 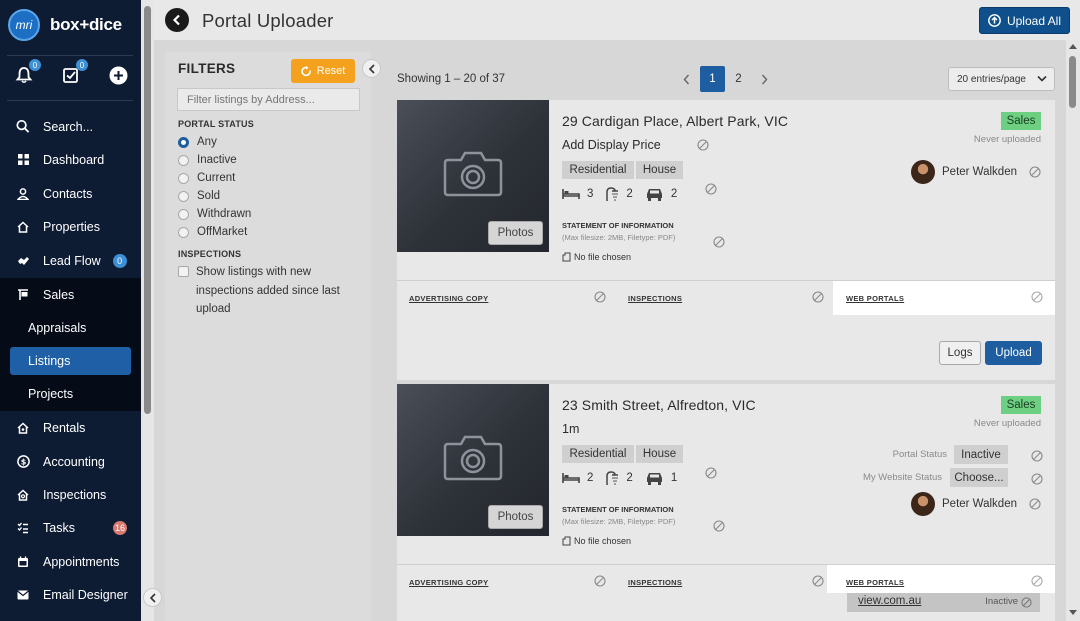 I want to click on collapse-sidebar-button, so click(x=152, y=597).